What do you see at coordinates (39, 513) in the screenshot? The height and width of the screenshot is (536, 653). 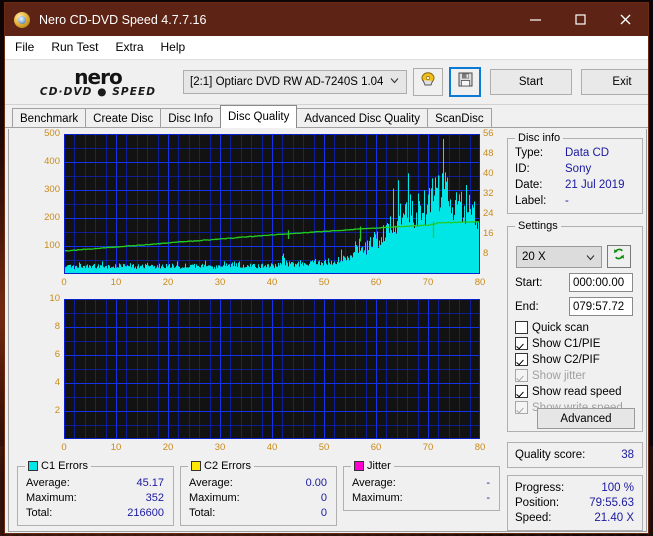 I see `c1-total-key: Total:` at bounding box center [39, 513].